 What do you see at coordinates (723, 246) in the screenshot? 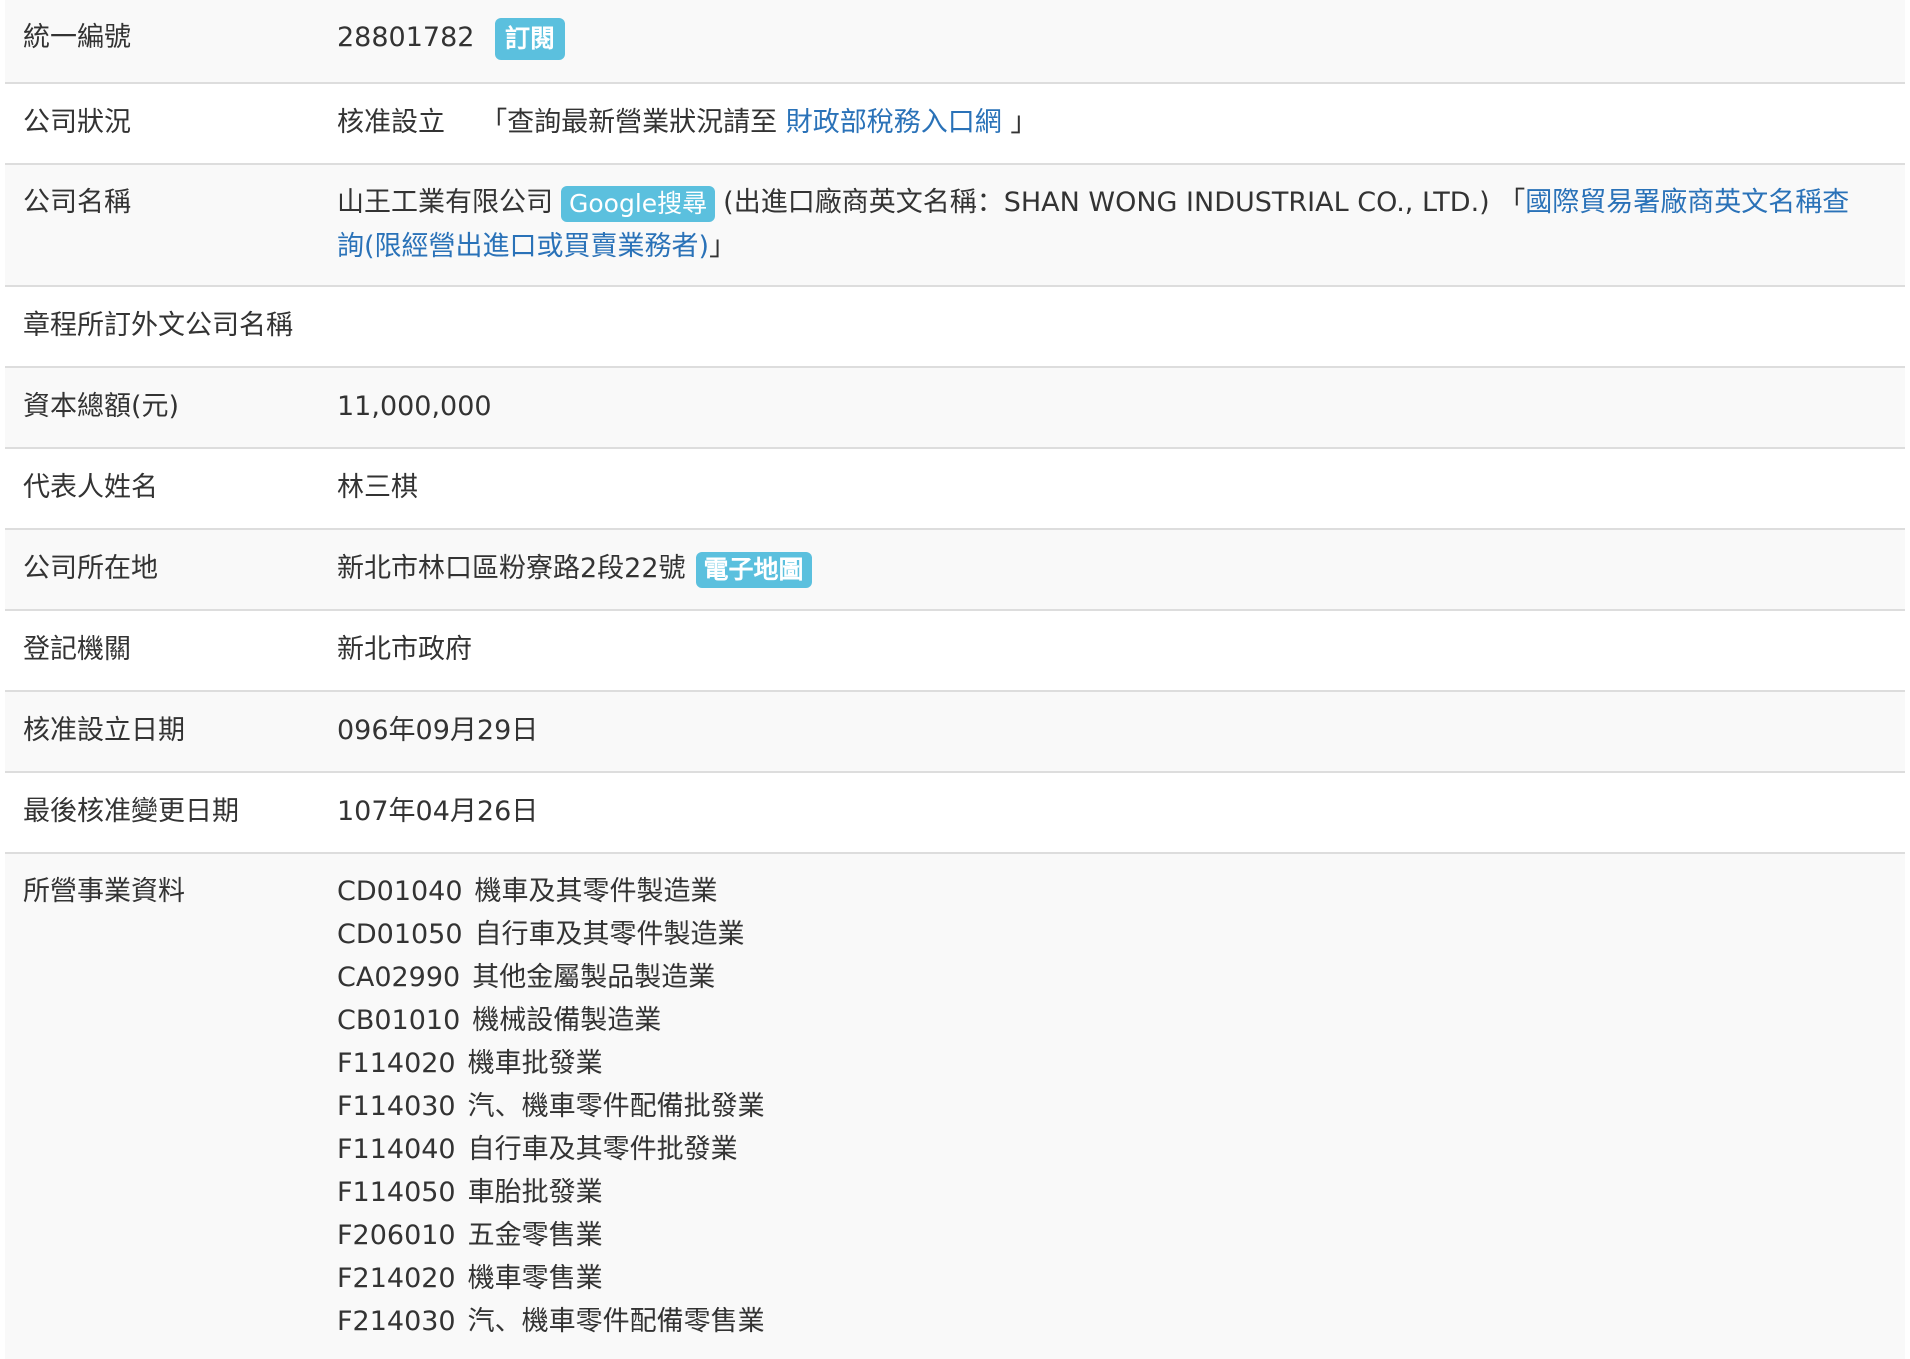
I see `trade-link-close: 」` at bounding box center [723, 246].